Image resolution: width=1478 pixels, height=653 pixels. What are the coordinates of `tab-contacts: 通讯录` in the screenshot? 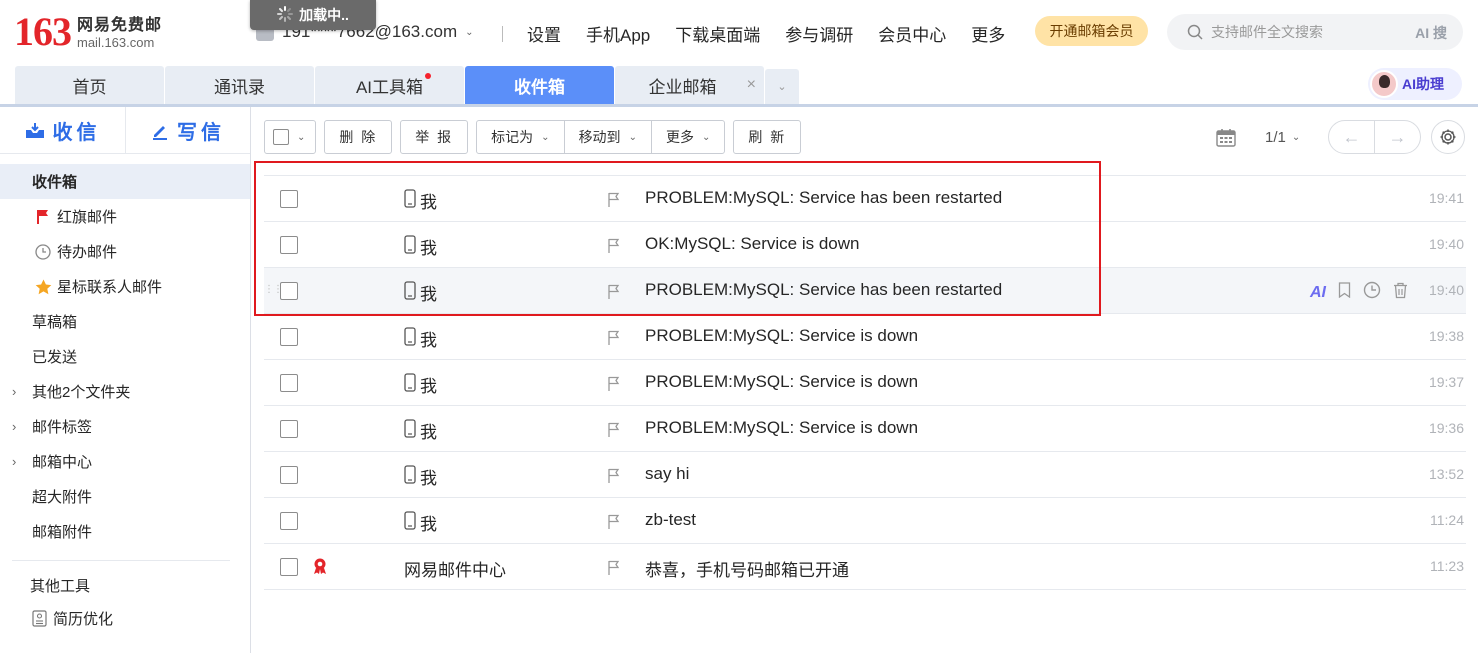 It's located at (239, 85).